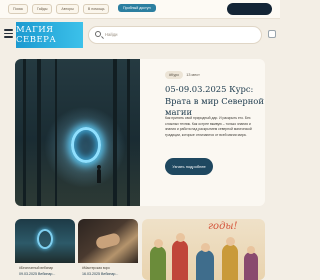 The height and width of the screenshot is (280, 320). What do you see at coordinates (272, 34) in the screenshot?
I see `sidebar-toggle-icon` at bounding box center [272, 34].